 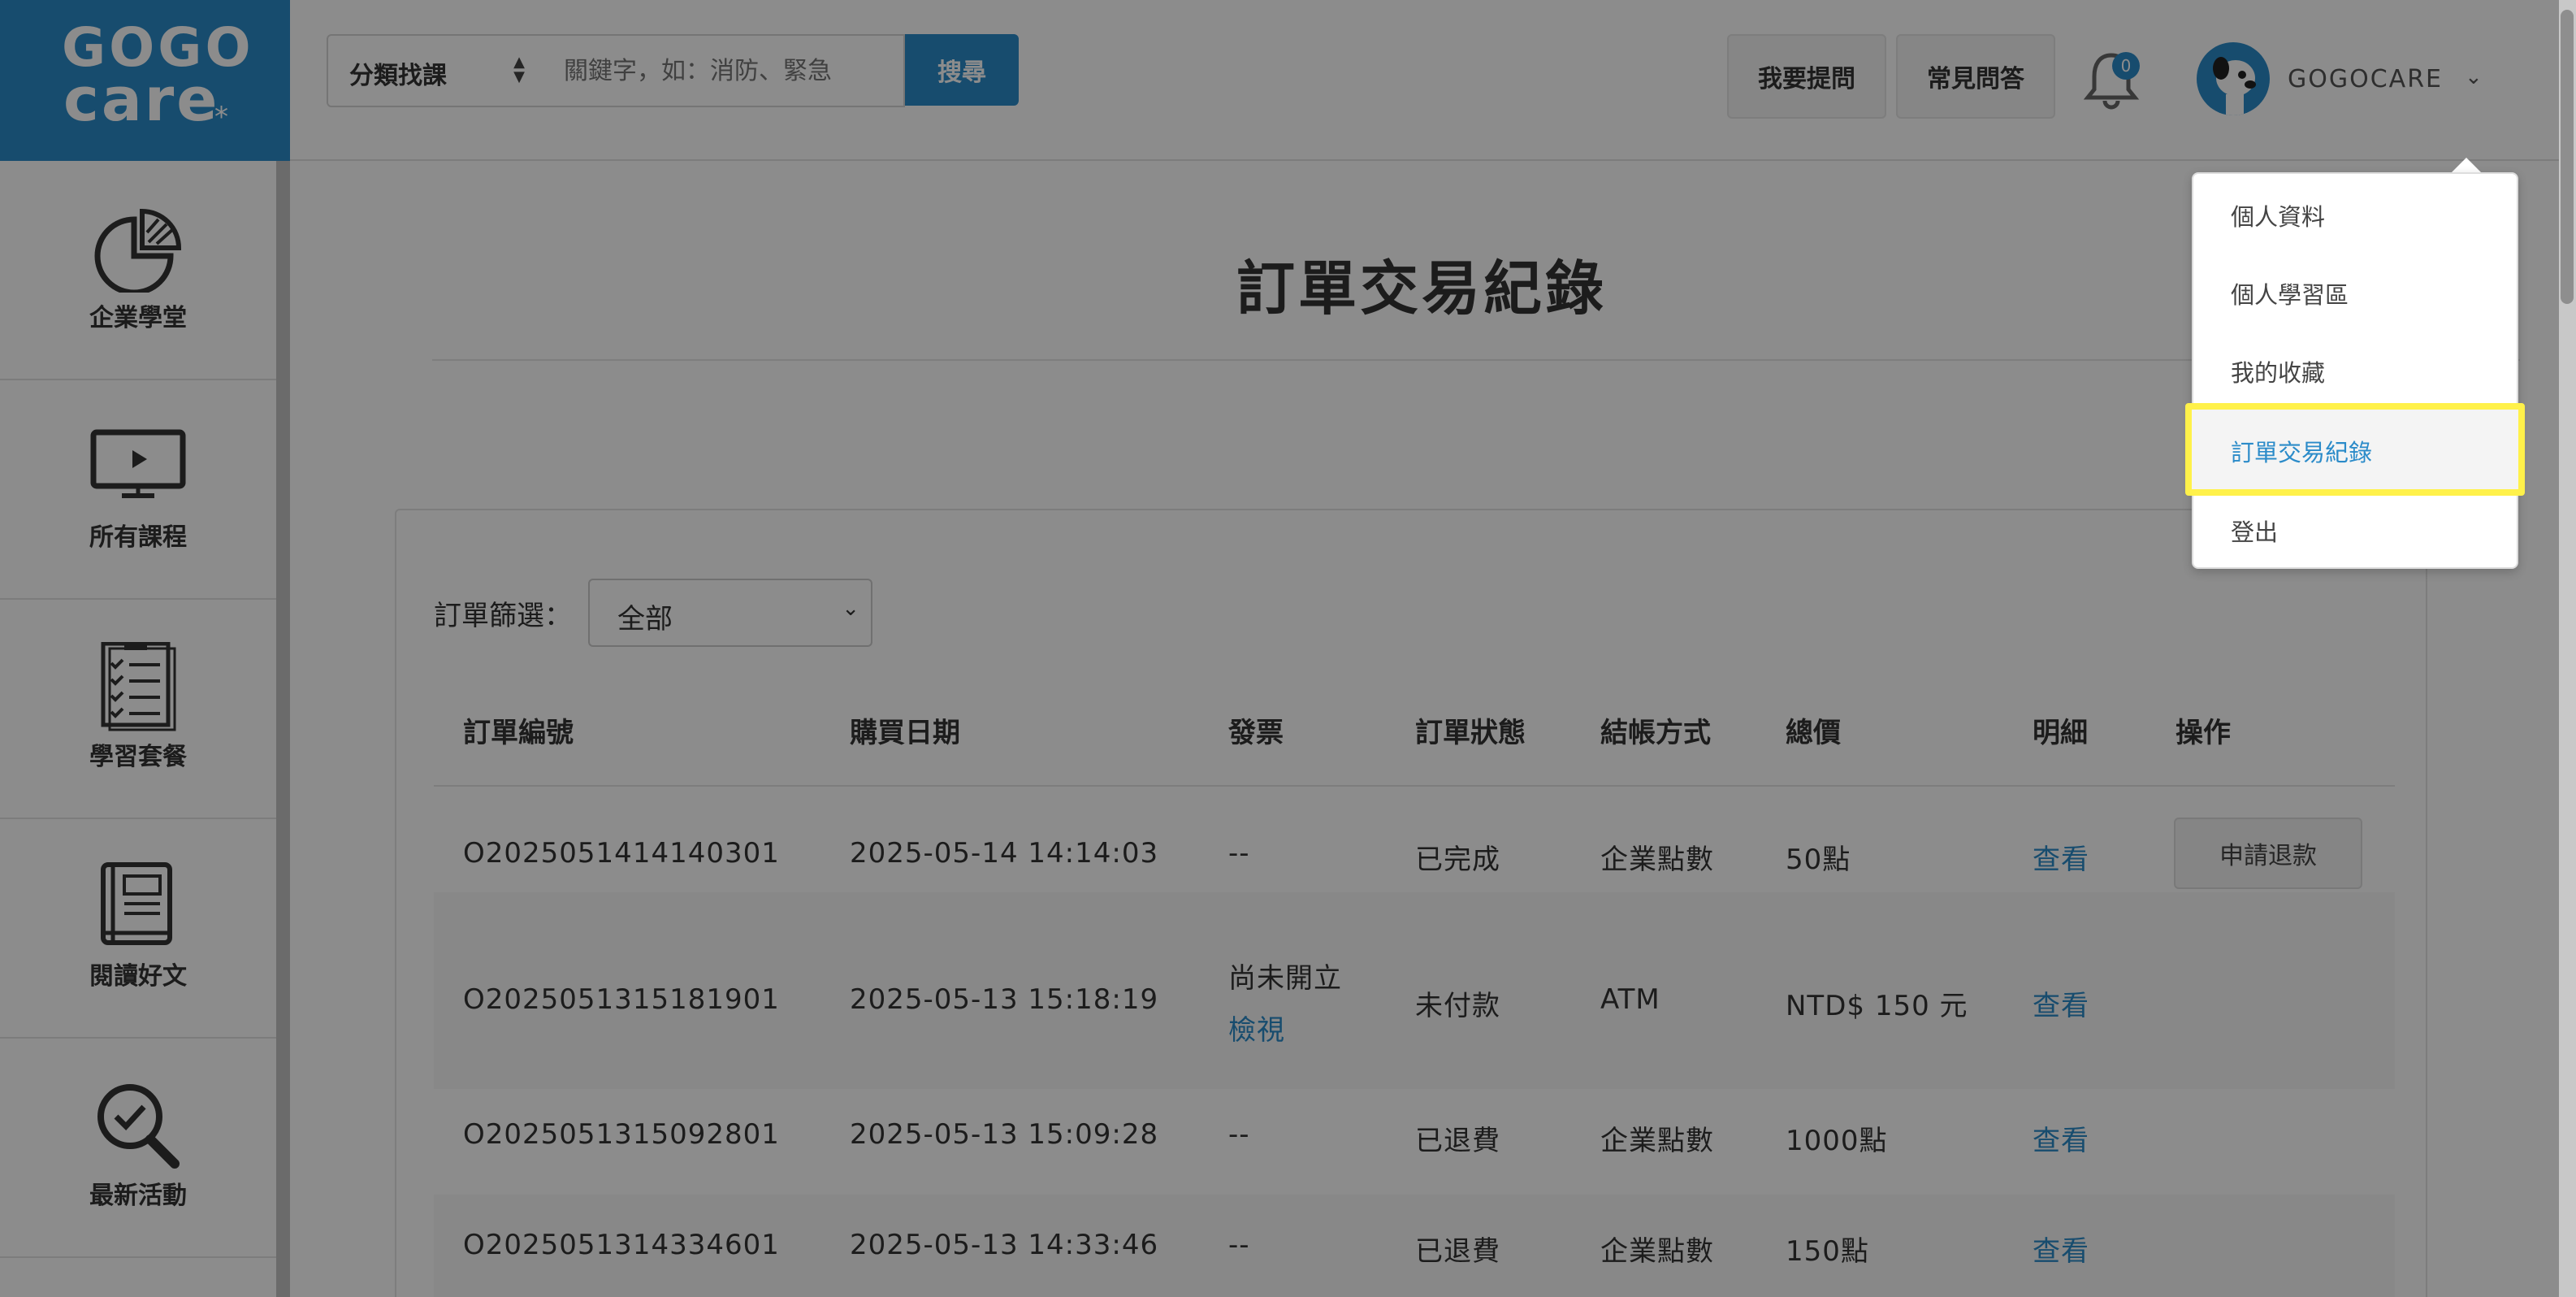 What do you see at coordinates (2278, 215) in the screenshot?
I see `menu-item-profile: 個人資料` at bounding box center [2278, 215].